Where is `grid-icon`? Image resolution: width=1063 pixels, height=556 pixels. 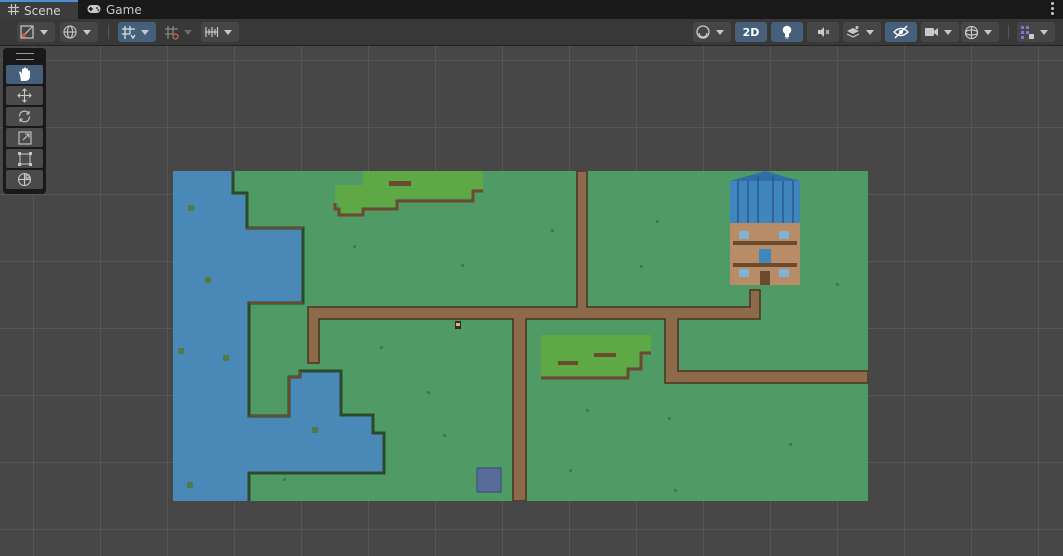
grid-icon is located at coordinates (13, 10).